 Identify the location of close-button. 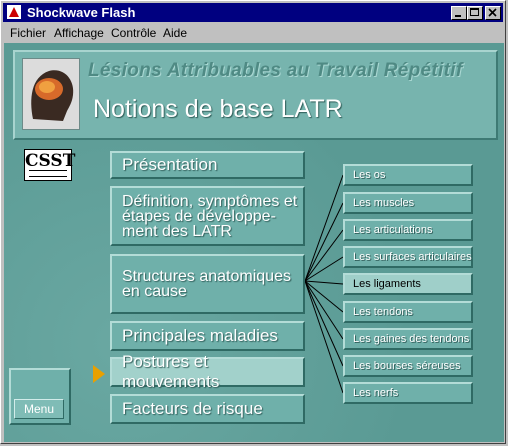
(493, 13).